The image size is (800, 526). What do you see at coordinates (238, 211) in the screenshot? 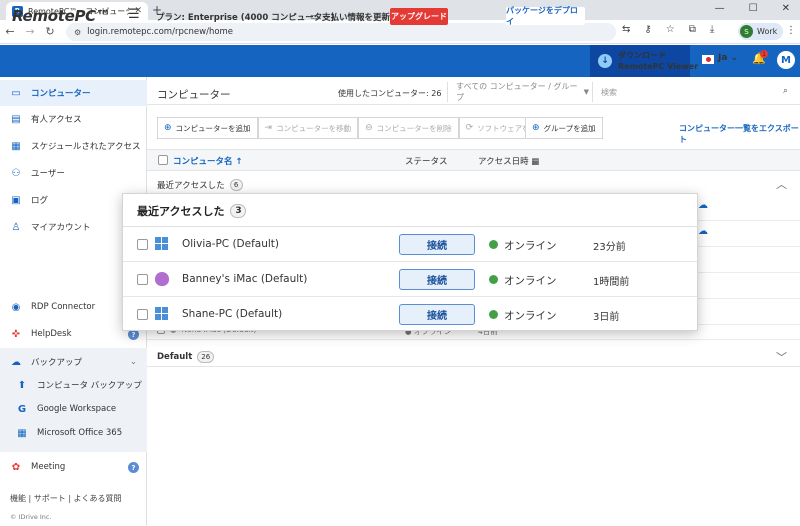
I see `popup-count: 3` at bounding box center [238, 211].